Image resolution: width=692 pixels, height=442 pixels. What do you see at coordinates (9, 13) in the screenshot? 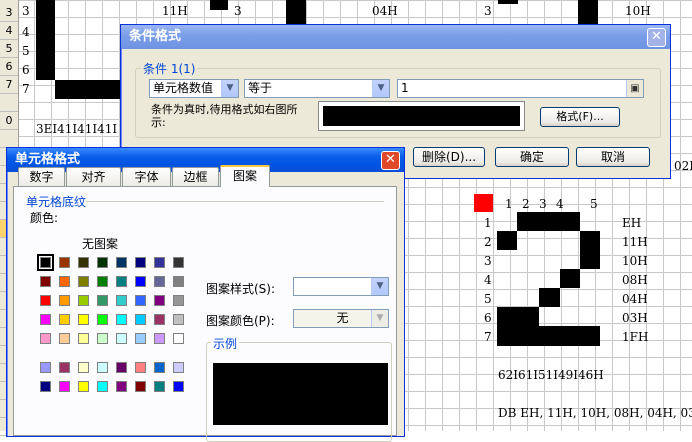
I see `row-header: 3` at bounding box center [9, 13].